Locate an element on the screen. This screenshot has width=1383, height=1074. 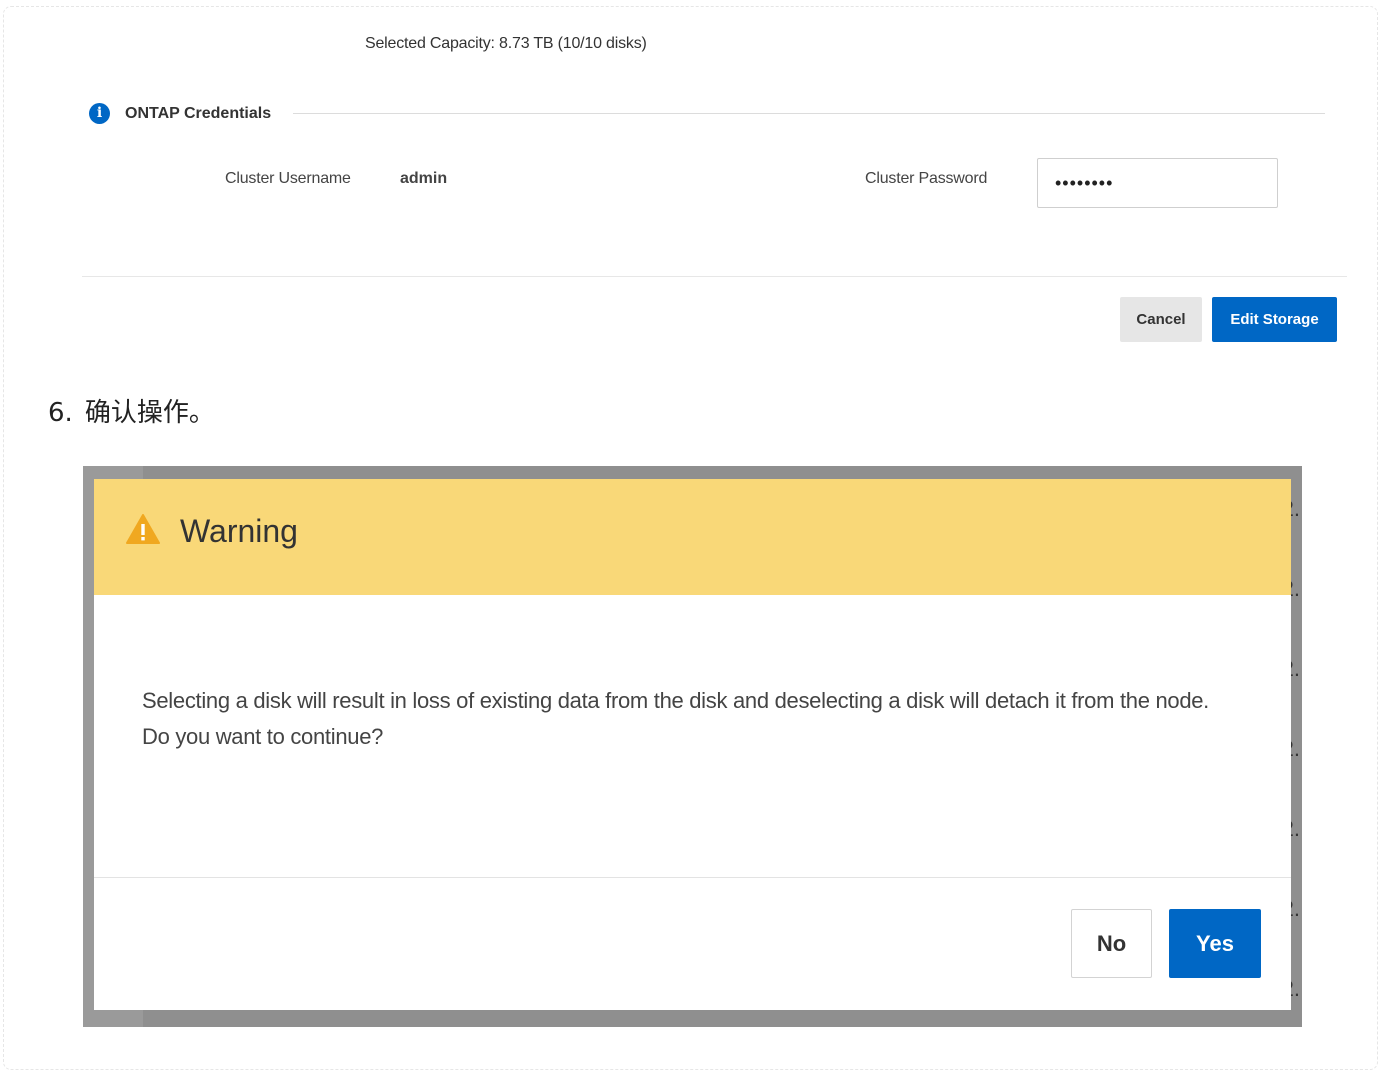
dialog-title: Warning is located at coordinates (239, 531).